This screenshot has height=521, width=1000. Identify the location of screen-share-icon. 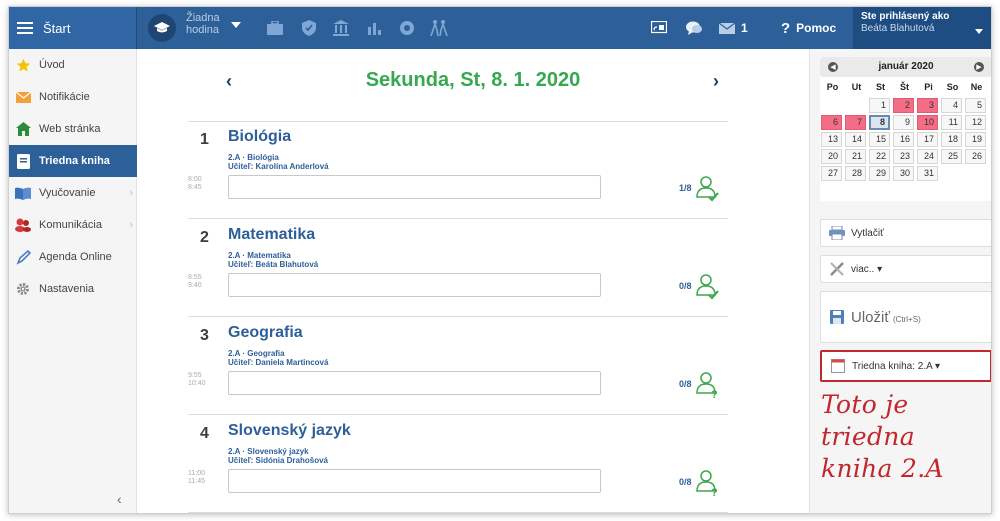
(659, 28).